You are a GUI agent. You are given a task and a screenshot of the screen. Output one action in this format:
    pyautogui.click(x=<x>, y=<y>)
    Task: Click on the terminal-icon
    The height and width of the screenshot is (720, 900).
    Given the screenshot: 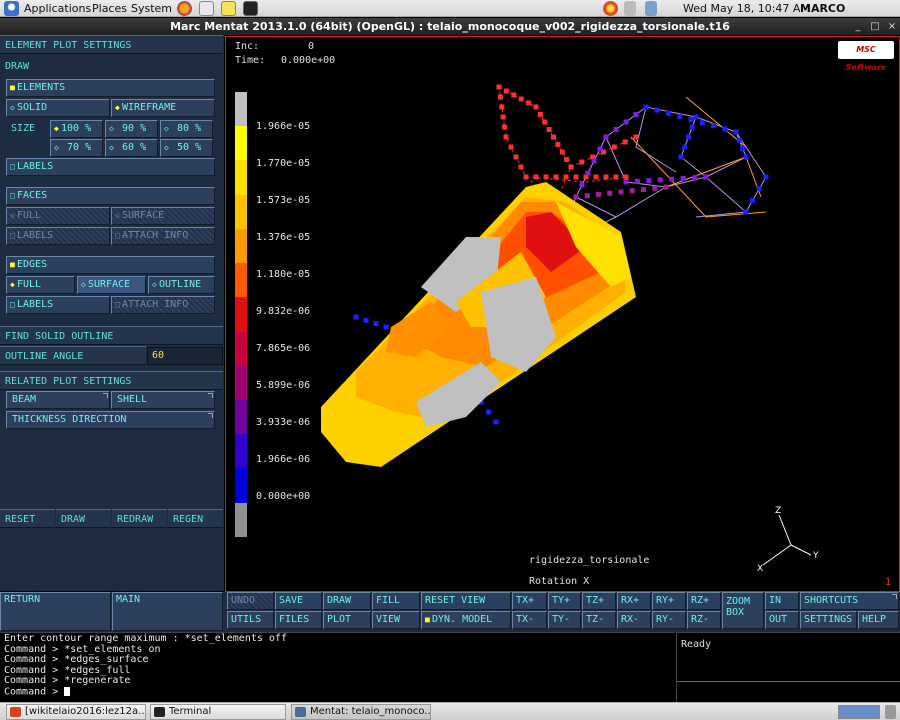 What is the action you would take?
    pyautogui.click(x=250, y=8)
    